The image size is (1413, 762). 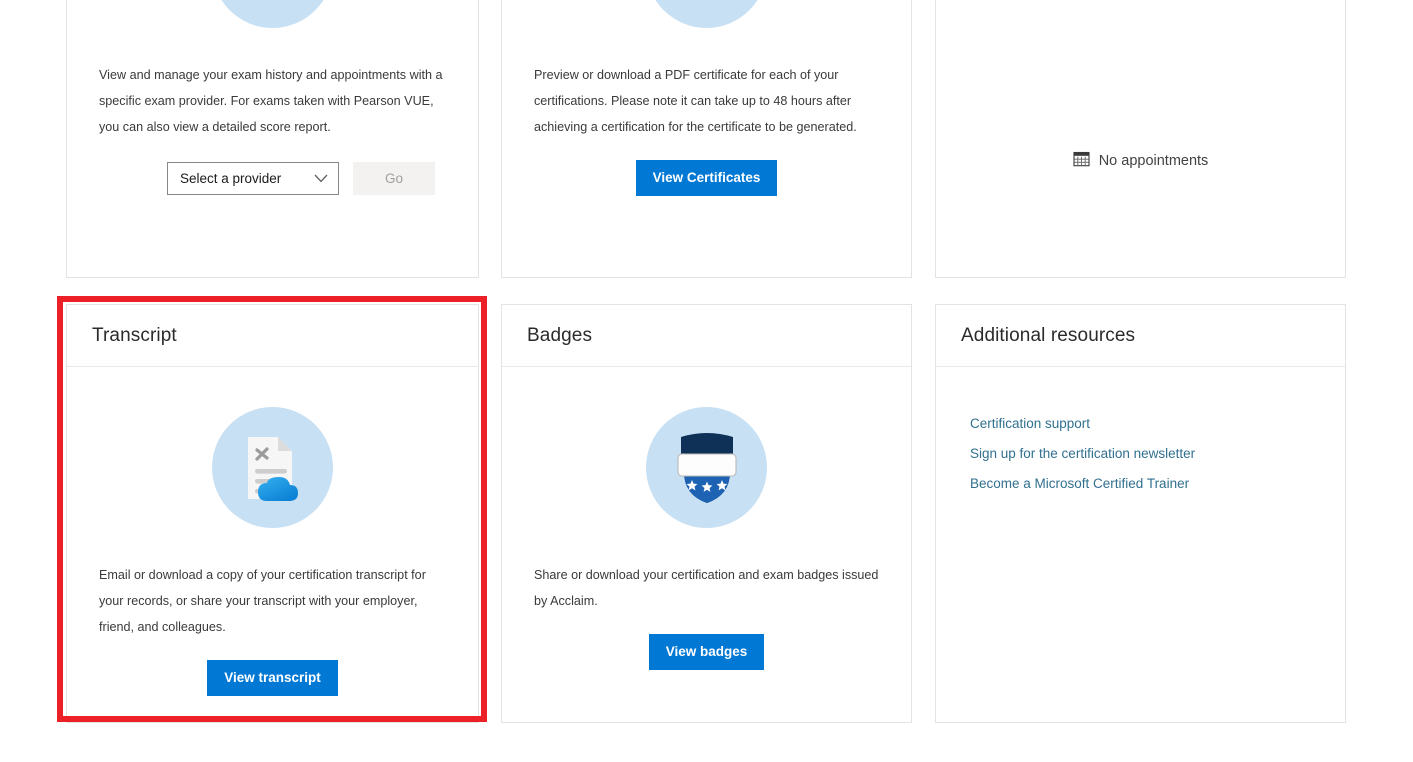 What do you see at coordinates (1030, 423) in the screenshot?
I see `link-certification-support: Certification support` at bounding box center [1030, 423].